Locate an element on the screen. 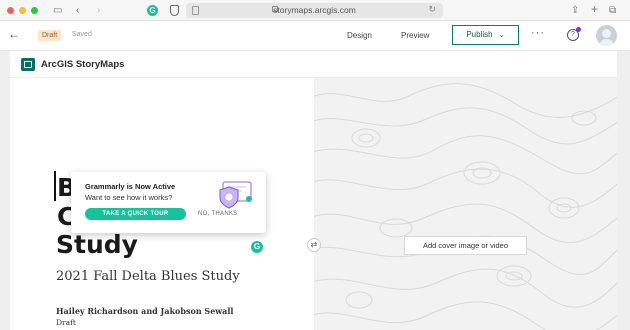 This screenshot has height=330, width=630. back-arrow-icon: ← is located at coordinates (14, 34).